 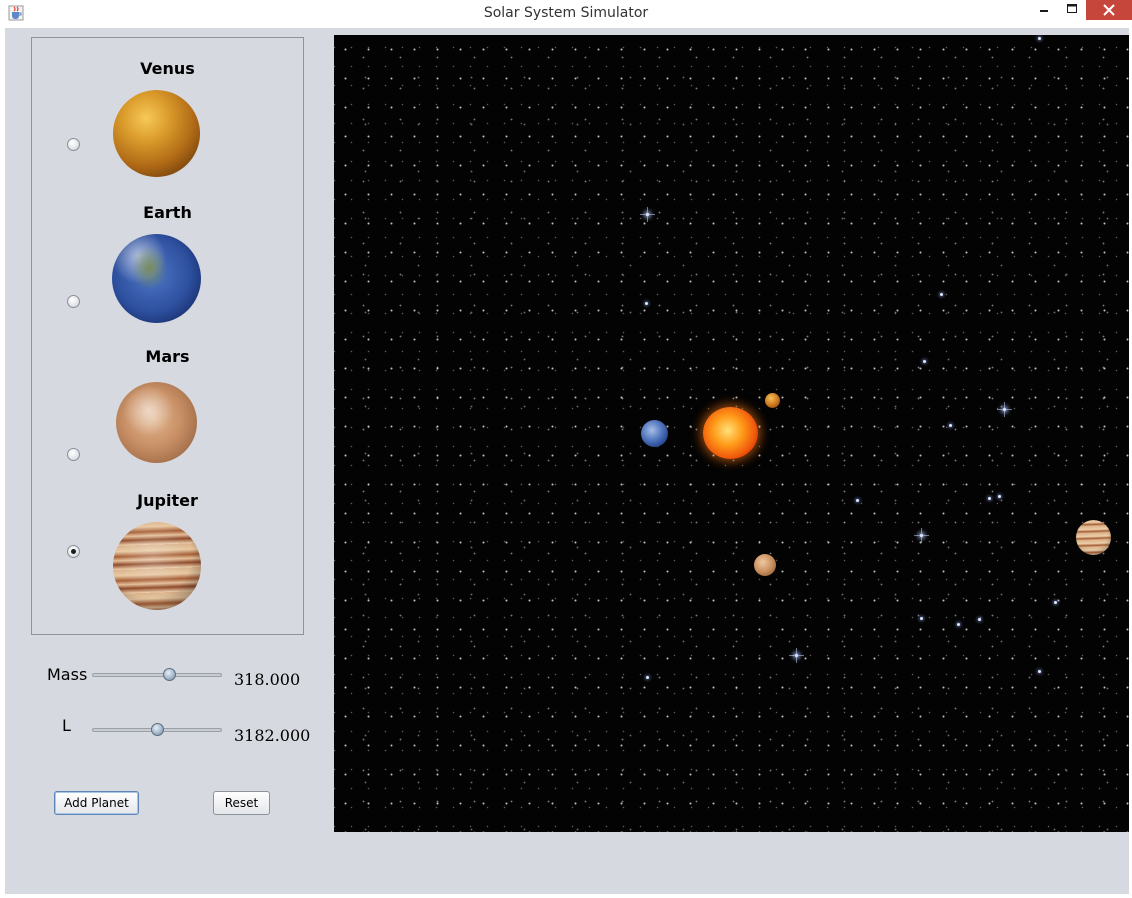 I want to click on mars-planet-image, so click(x=156, y=422).